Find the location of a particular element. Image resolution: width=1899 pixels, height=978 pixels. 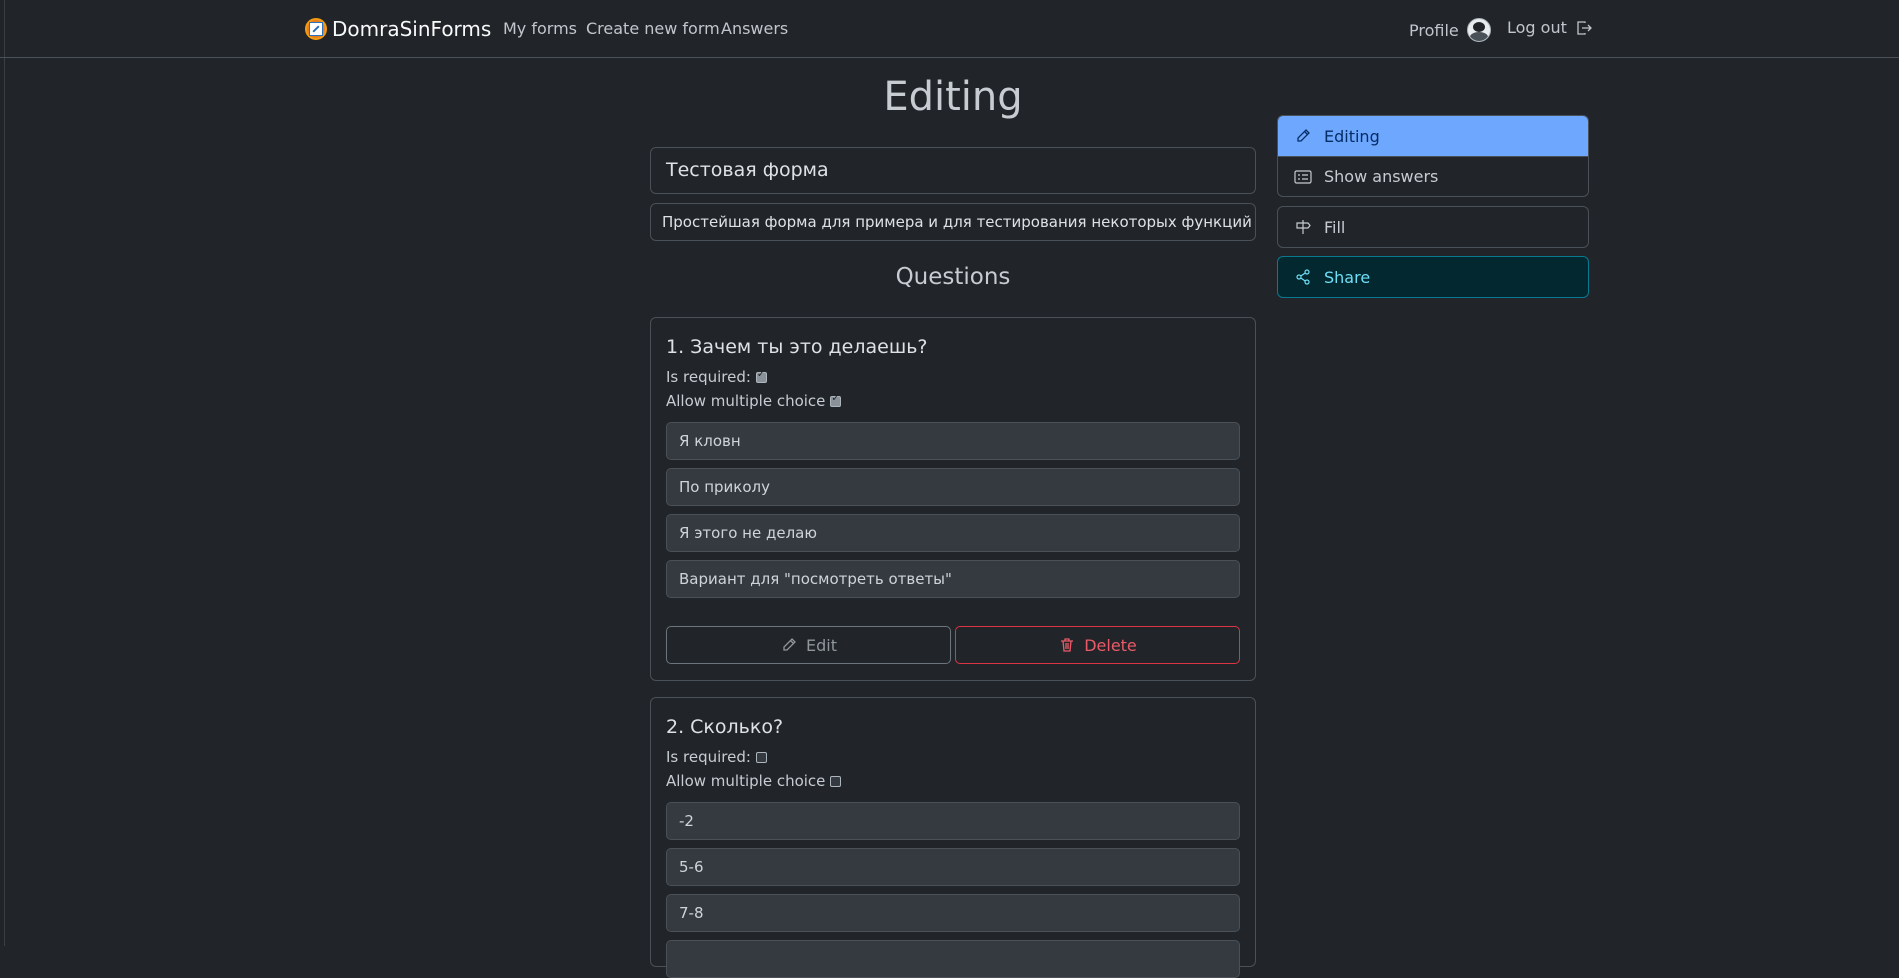

sidebar-item-label: Show answers is located at coordinates (1381, 176).